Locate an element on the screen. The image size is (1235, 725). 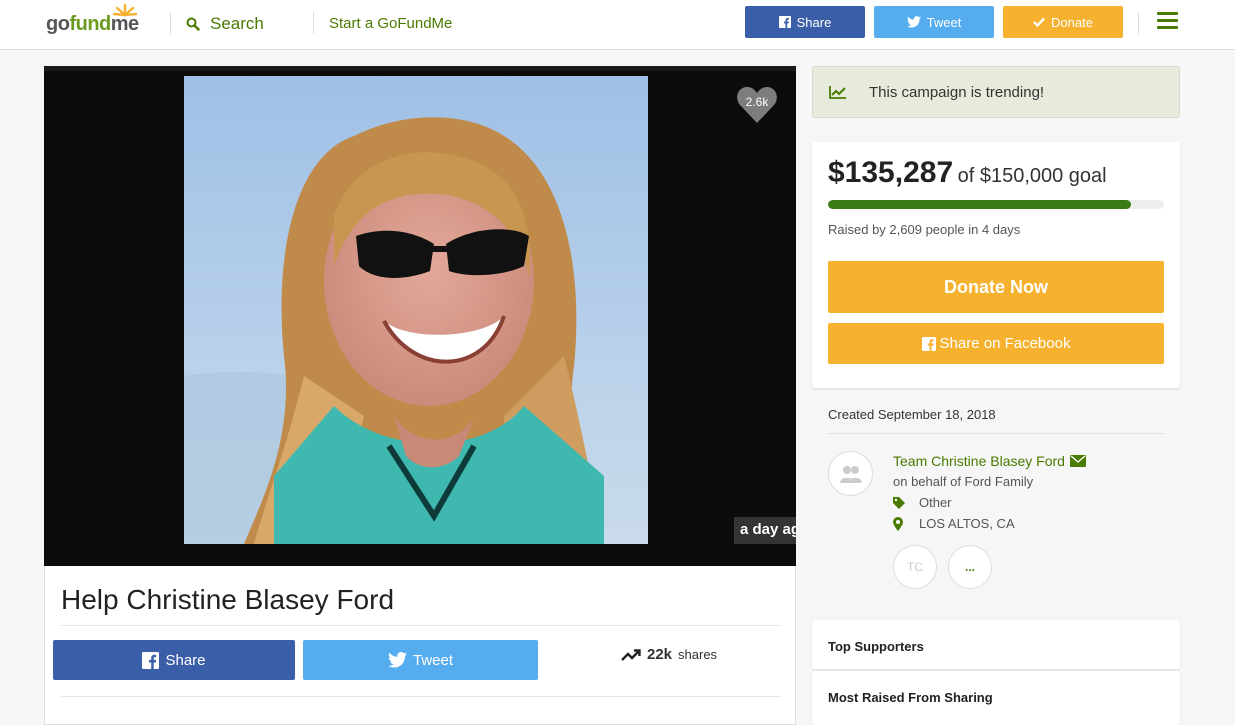
header-share-button: Share is located at coordinates (805, 22).